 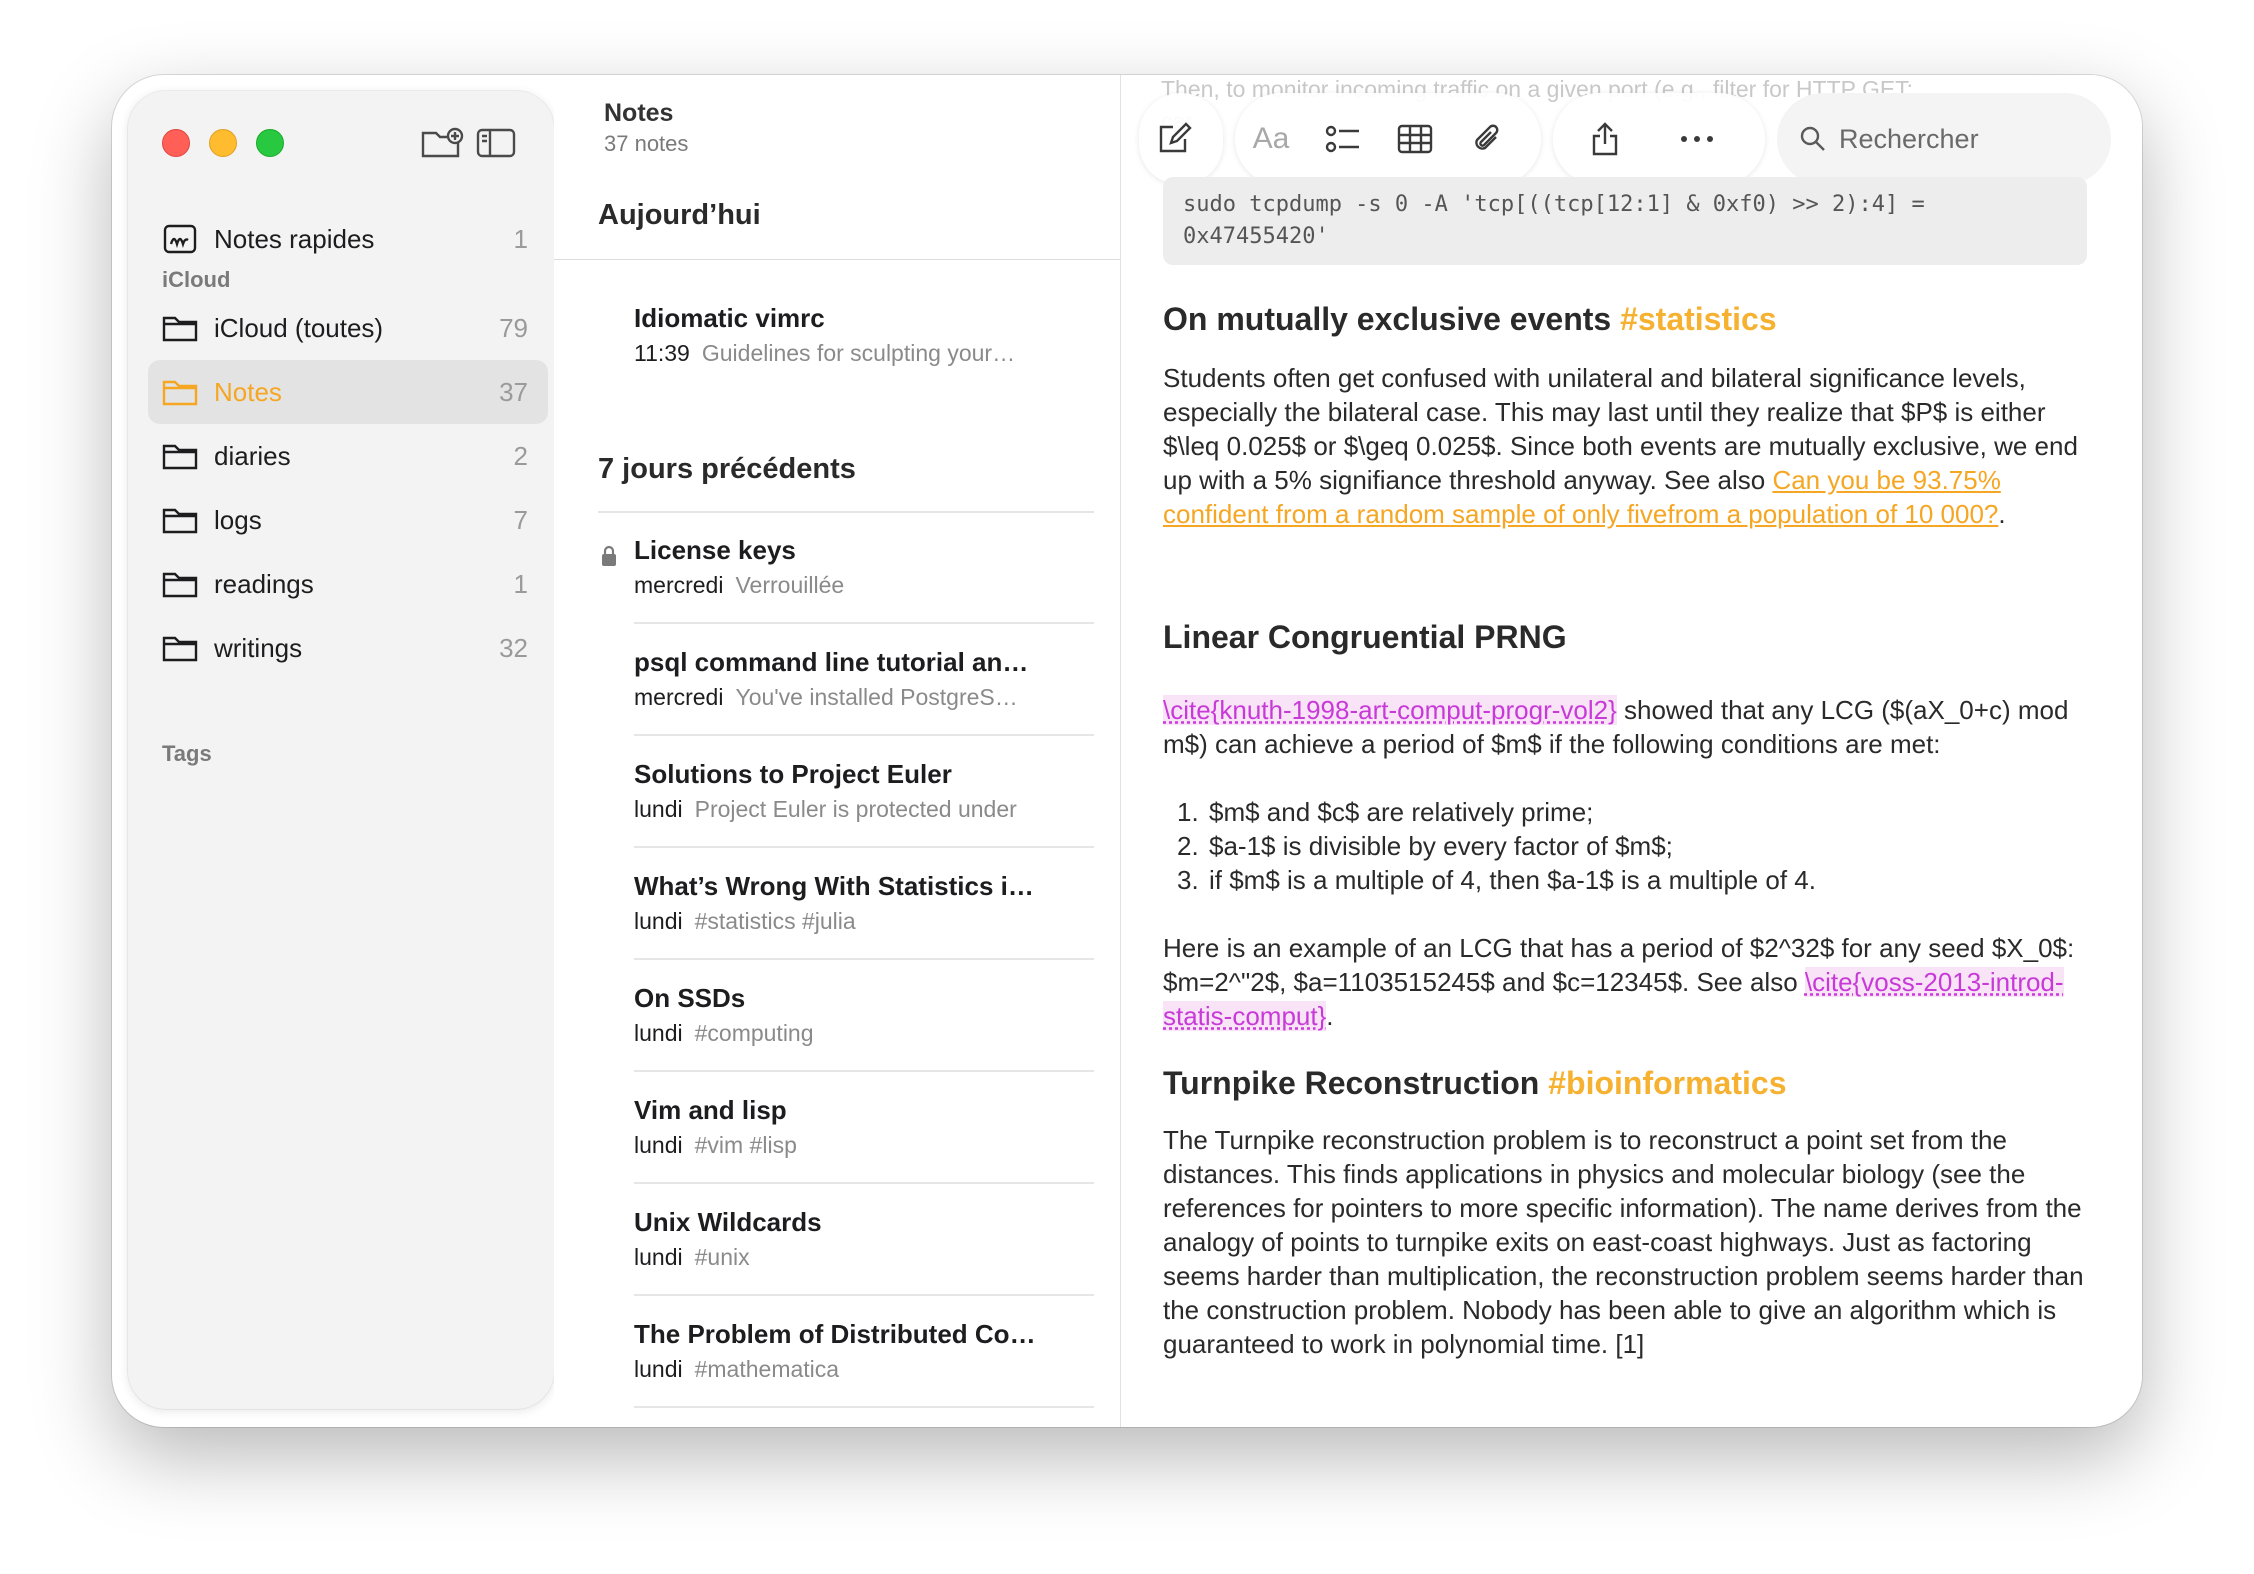 What do you see at coordinates (1271, 139) in the screenshot?
I see `format-button: Aa` at bounding box center [1271, 139].